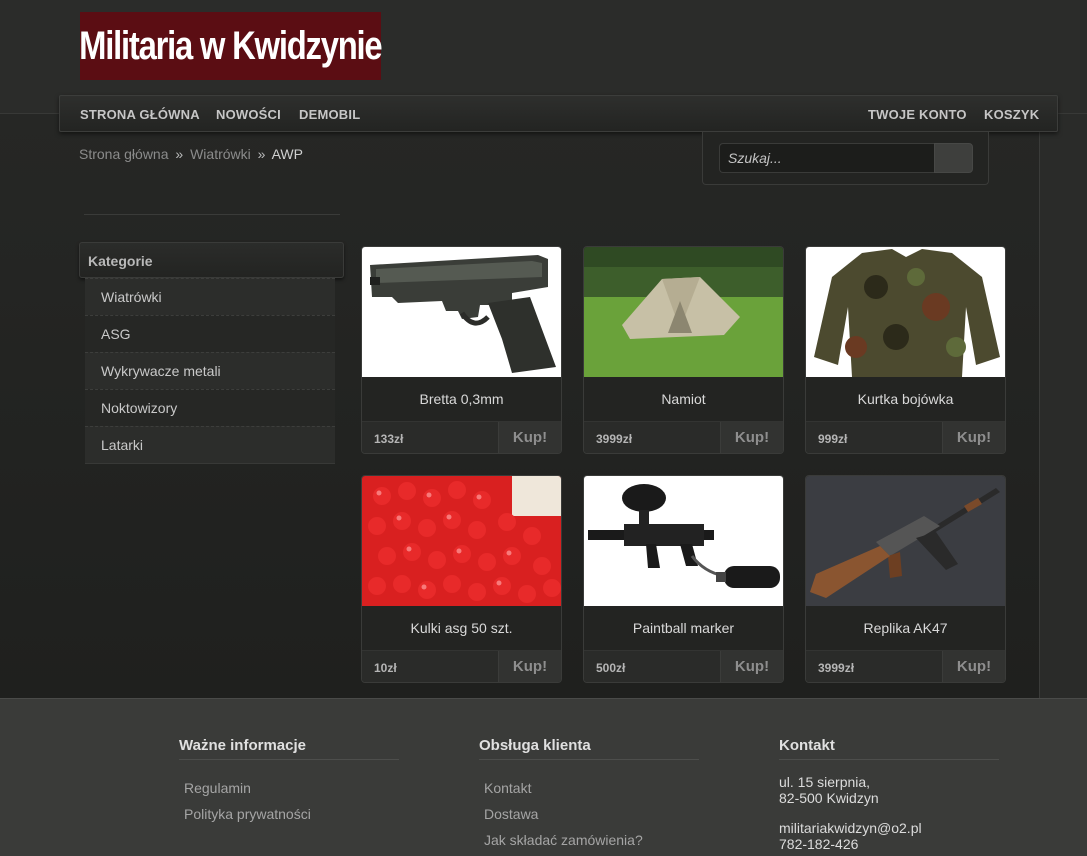  I want to click on footer-link-privacy: Polityka prywatności, so click(291, 814).